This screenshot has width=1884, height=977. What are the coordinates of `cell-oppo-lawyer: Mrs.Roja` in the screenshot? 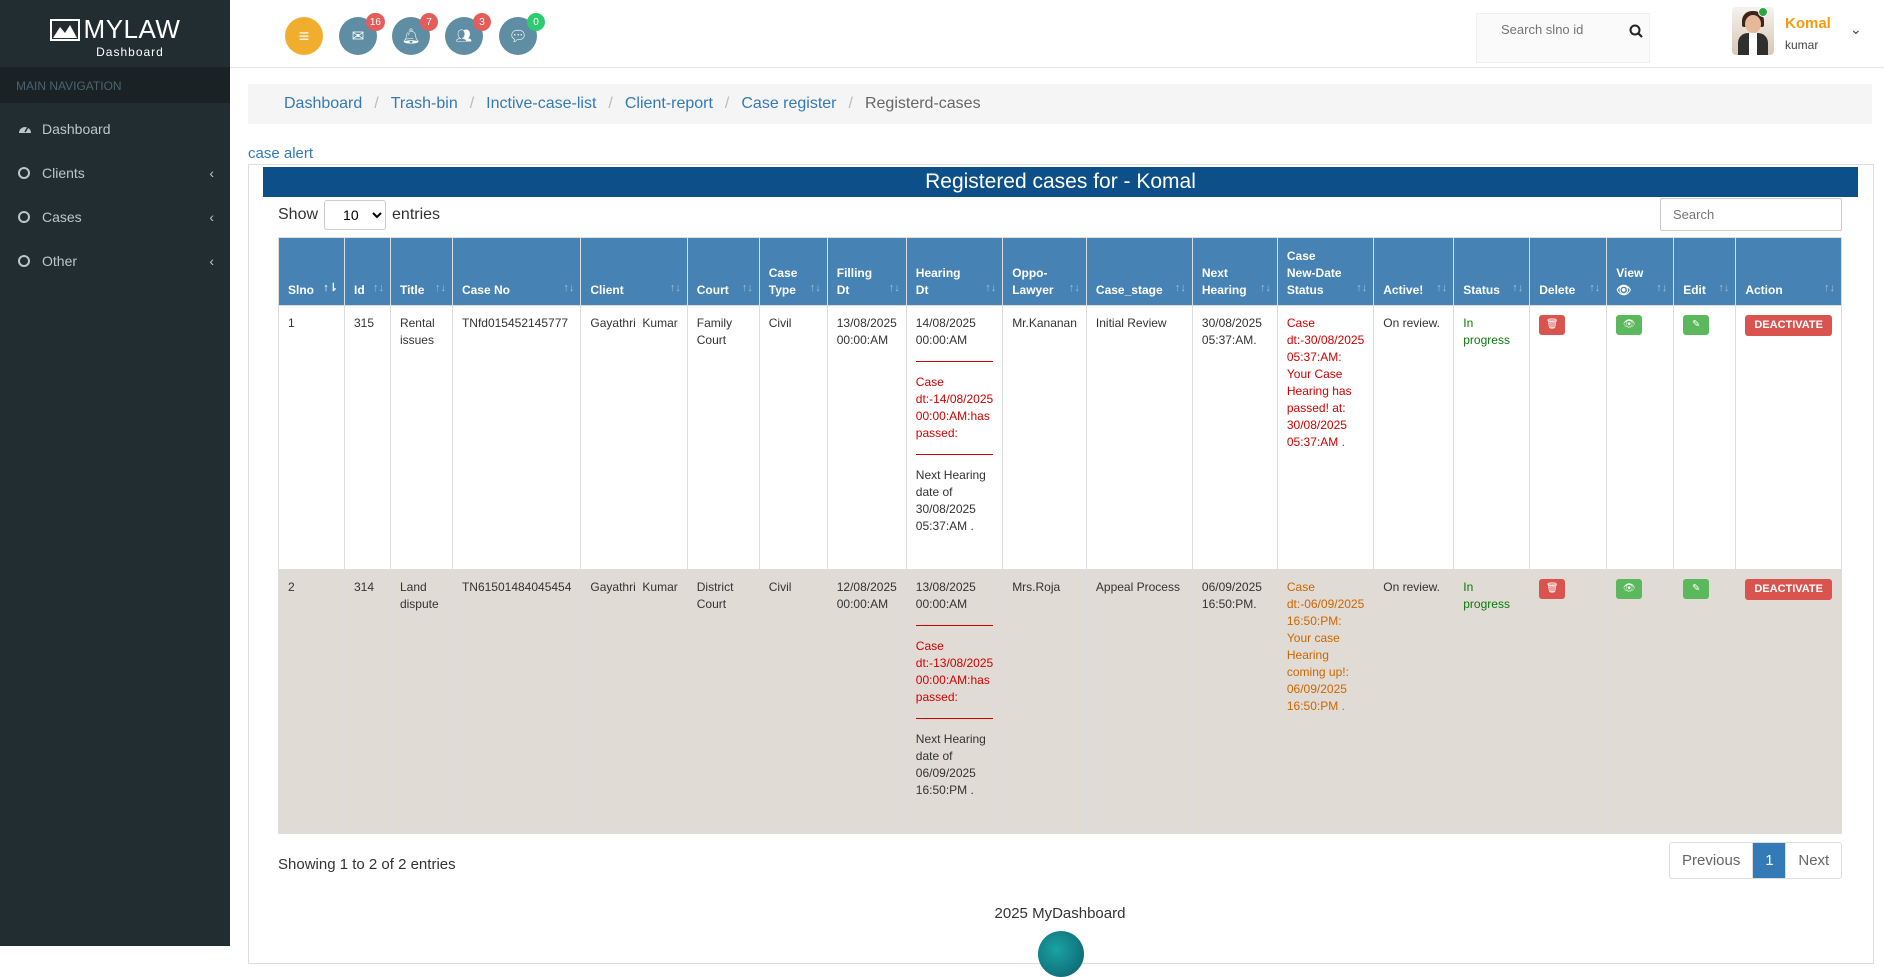 It's located at (1044, 701).